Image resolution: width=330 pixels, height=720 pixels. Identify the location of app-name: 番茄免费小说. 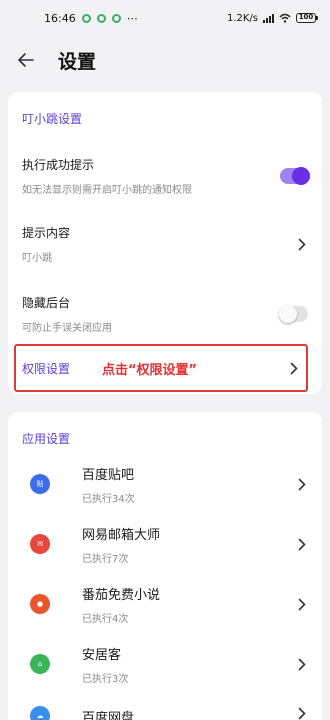
(121, 595).